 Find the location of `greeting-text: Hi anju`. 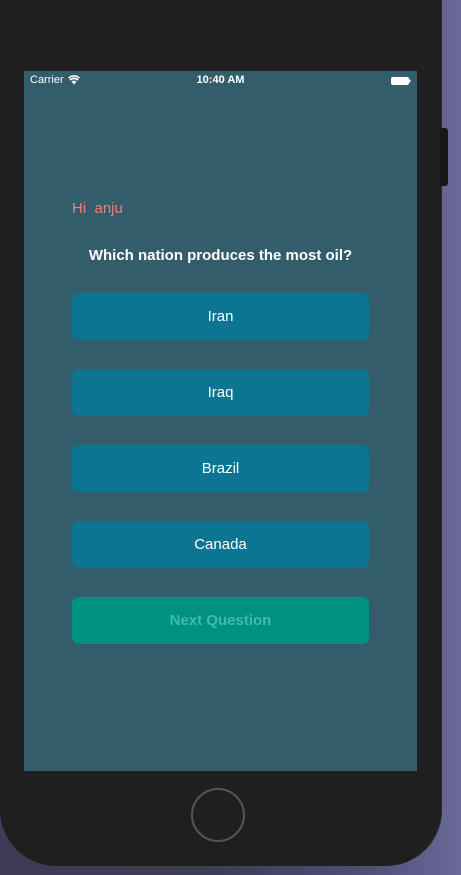

greeting-text: Hi anju is located at coordinates (97, 208).